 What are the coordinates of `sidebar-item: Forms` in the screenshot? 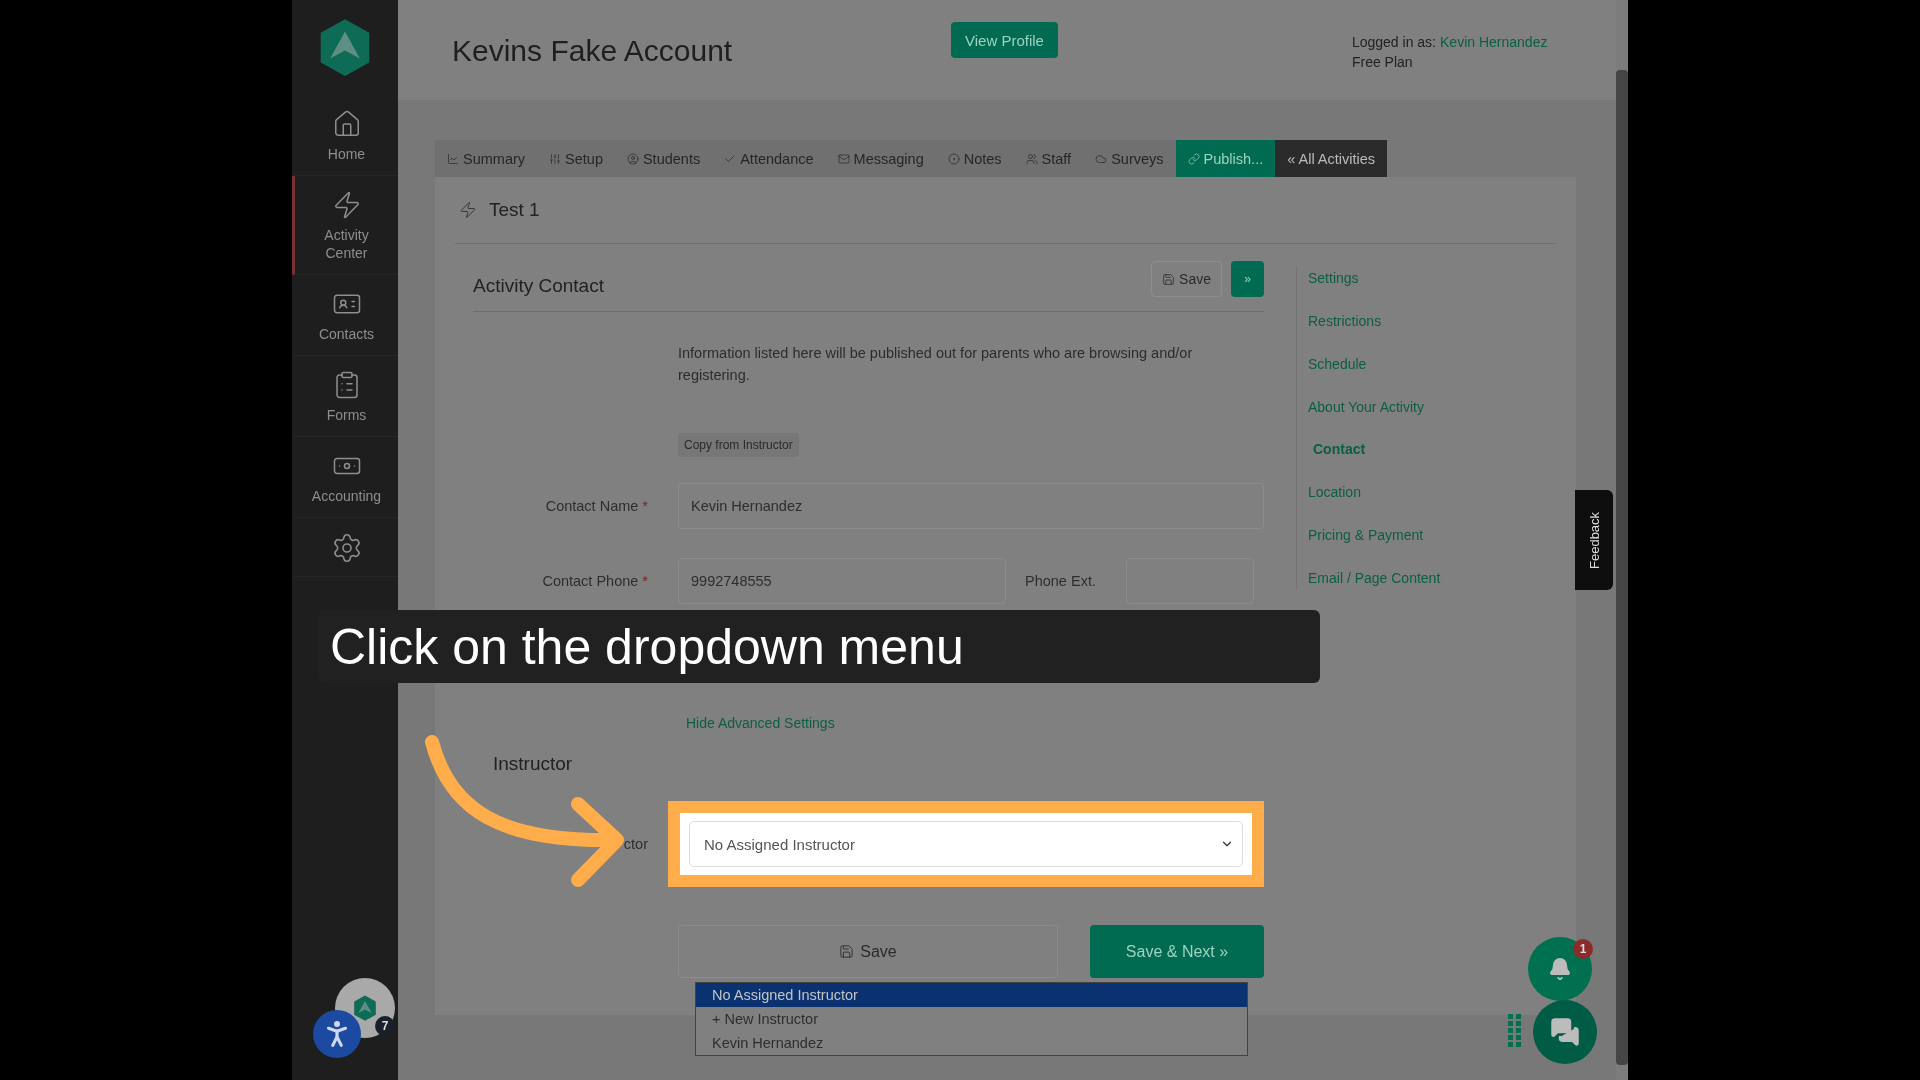 It's located at (345, 396).